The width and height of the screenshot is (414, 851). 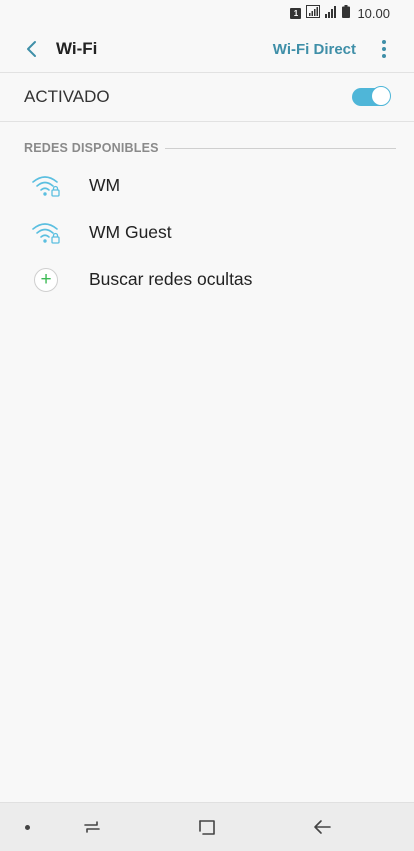 I want to click on available-networks-header: REDES DISPONIBLES, so click(x=210, y=148).